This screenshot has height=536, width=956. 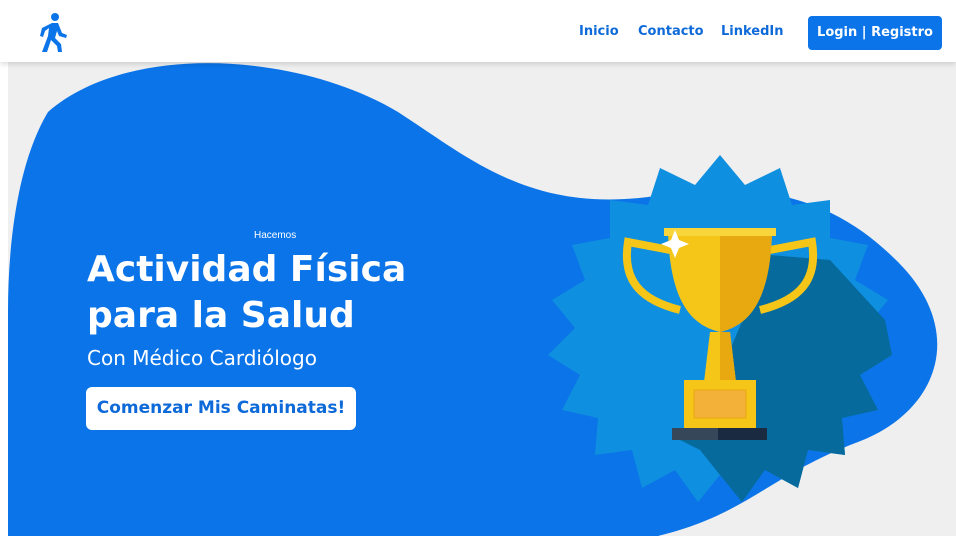 What do you see at coordinates (267, 293) in the screenshot?
I see `hero-title: Actividad Física para la Salud` at bounding box center [267, 293].